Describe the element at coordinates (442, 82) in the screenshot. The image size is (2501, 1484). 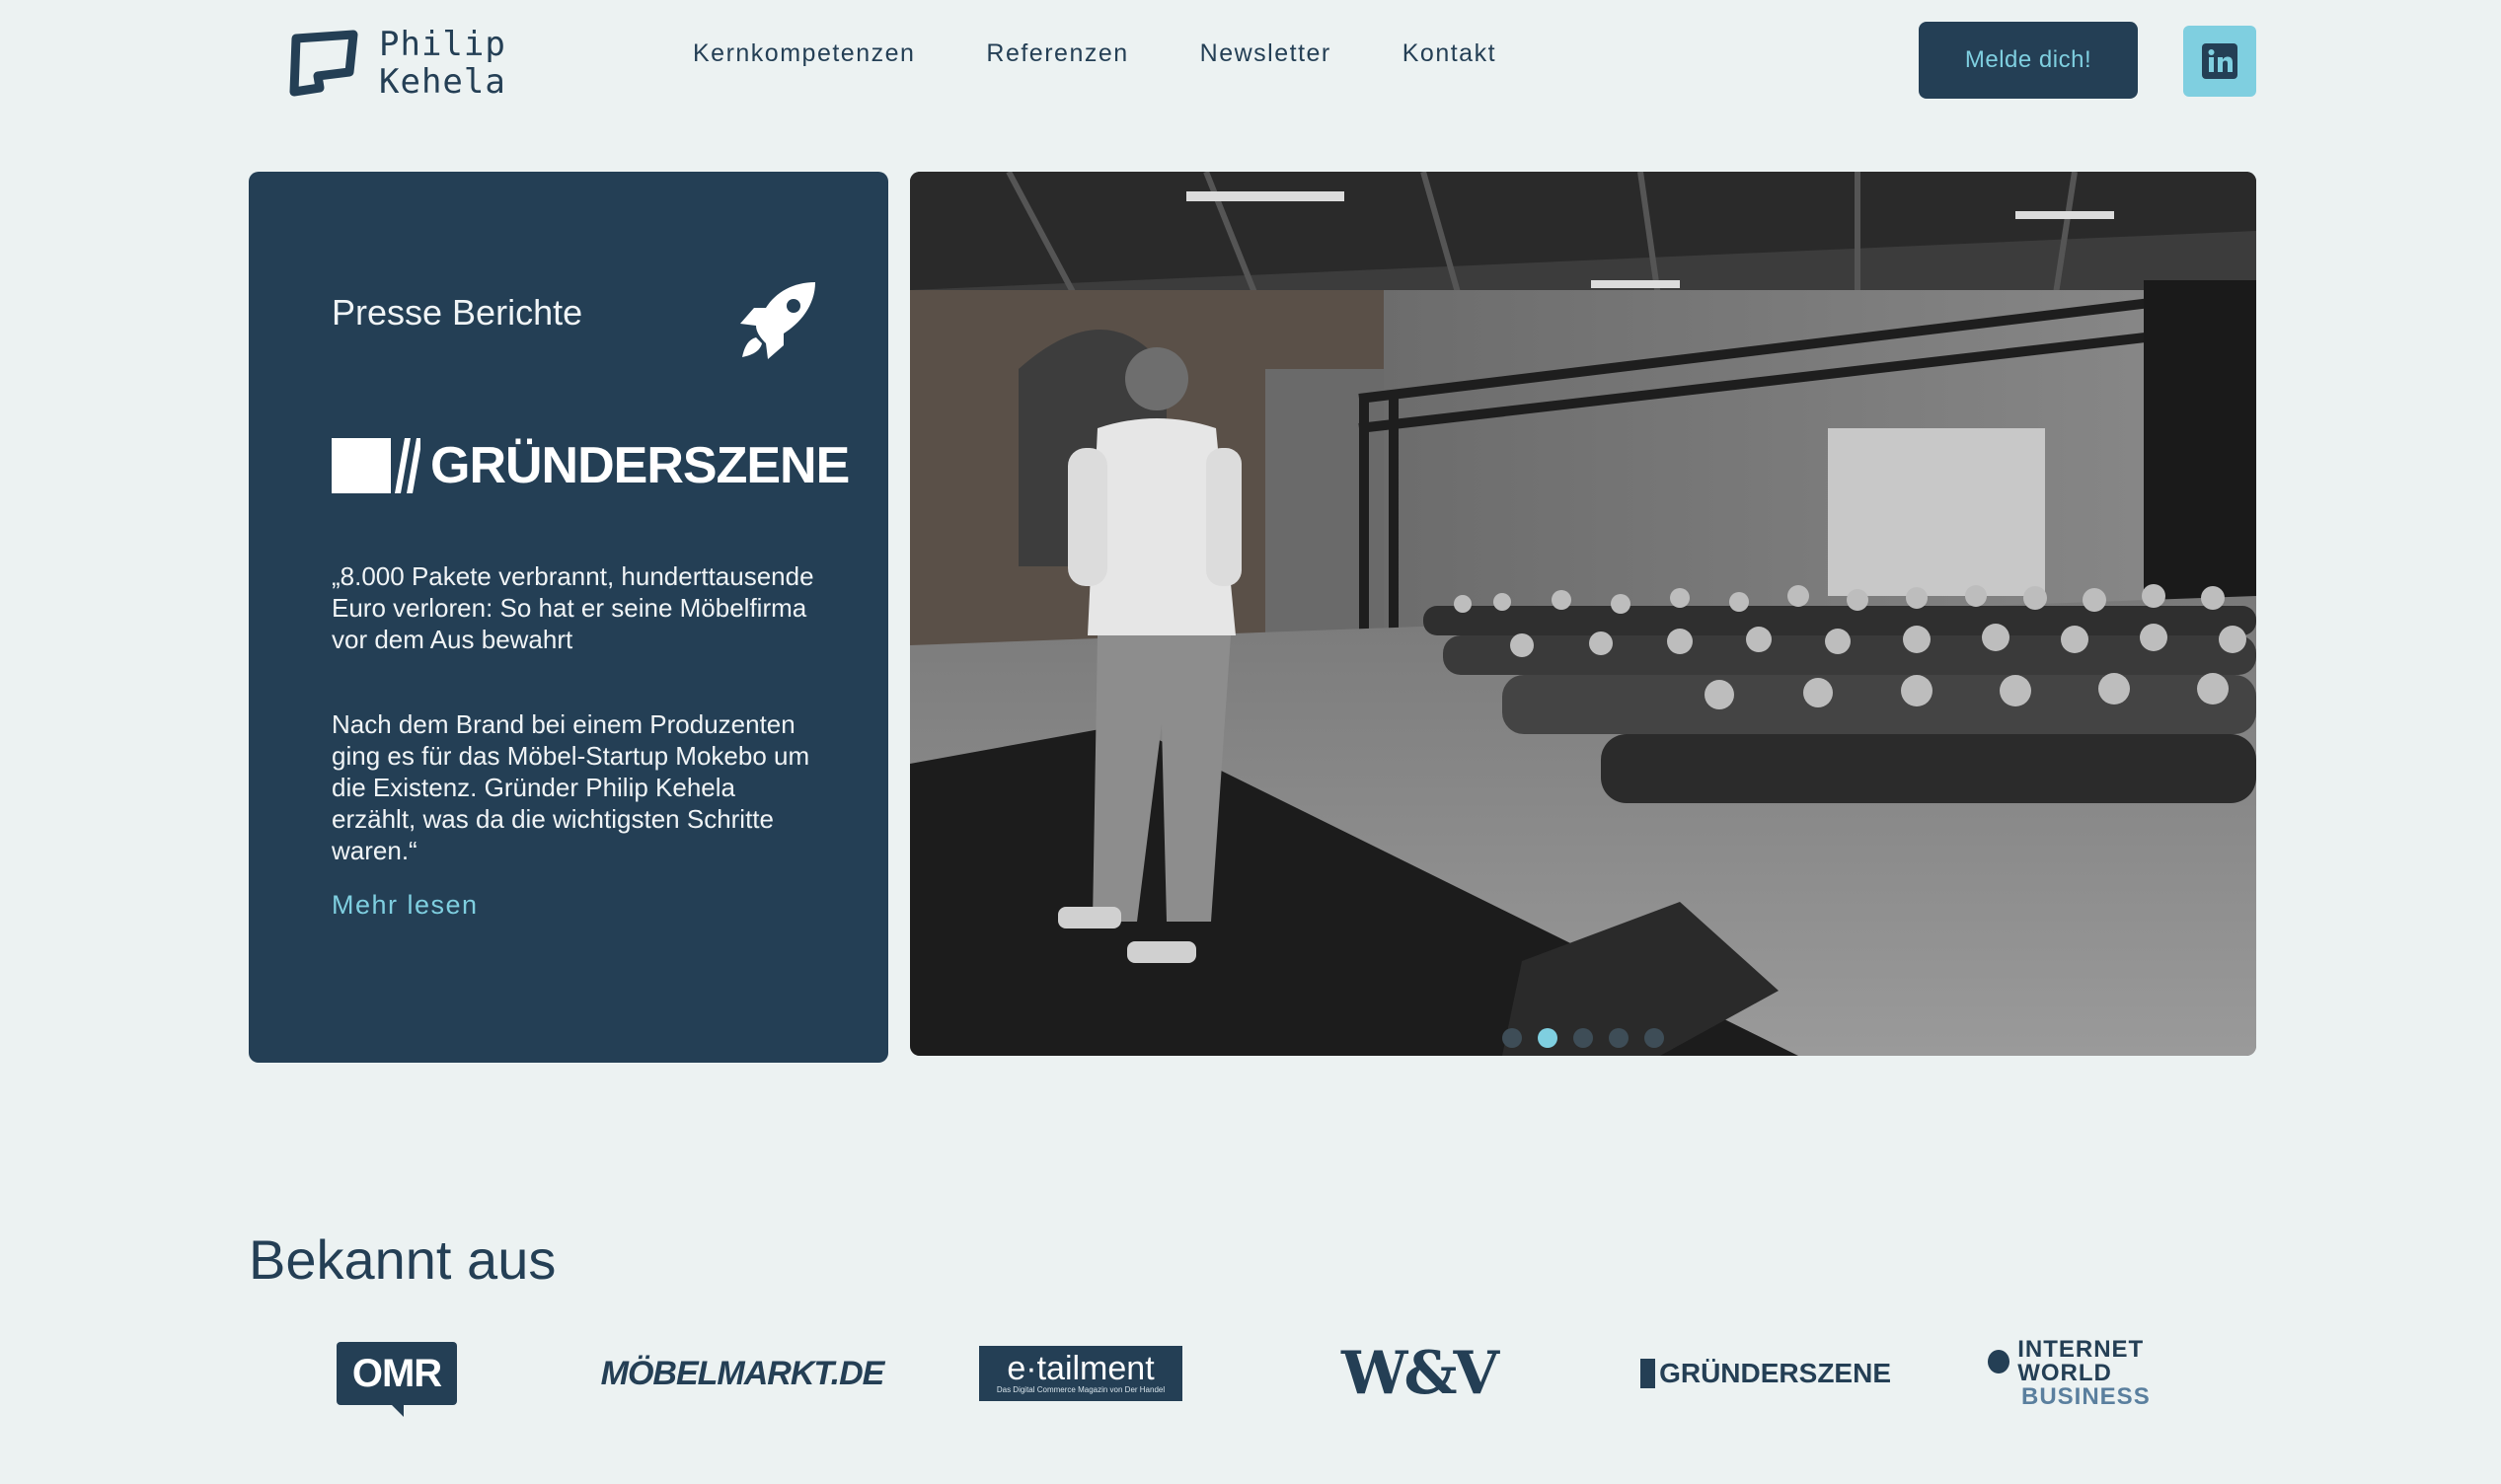
I see `logo-line-2: Kehela` at that location.